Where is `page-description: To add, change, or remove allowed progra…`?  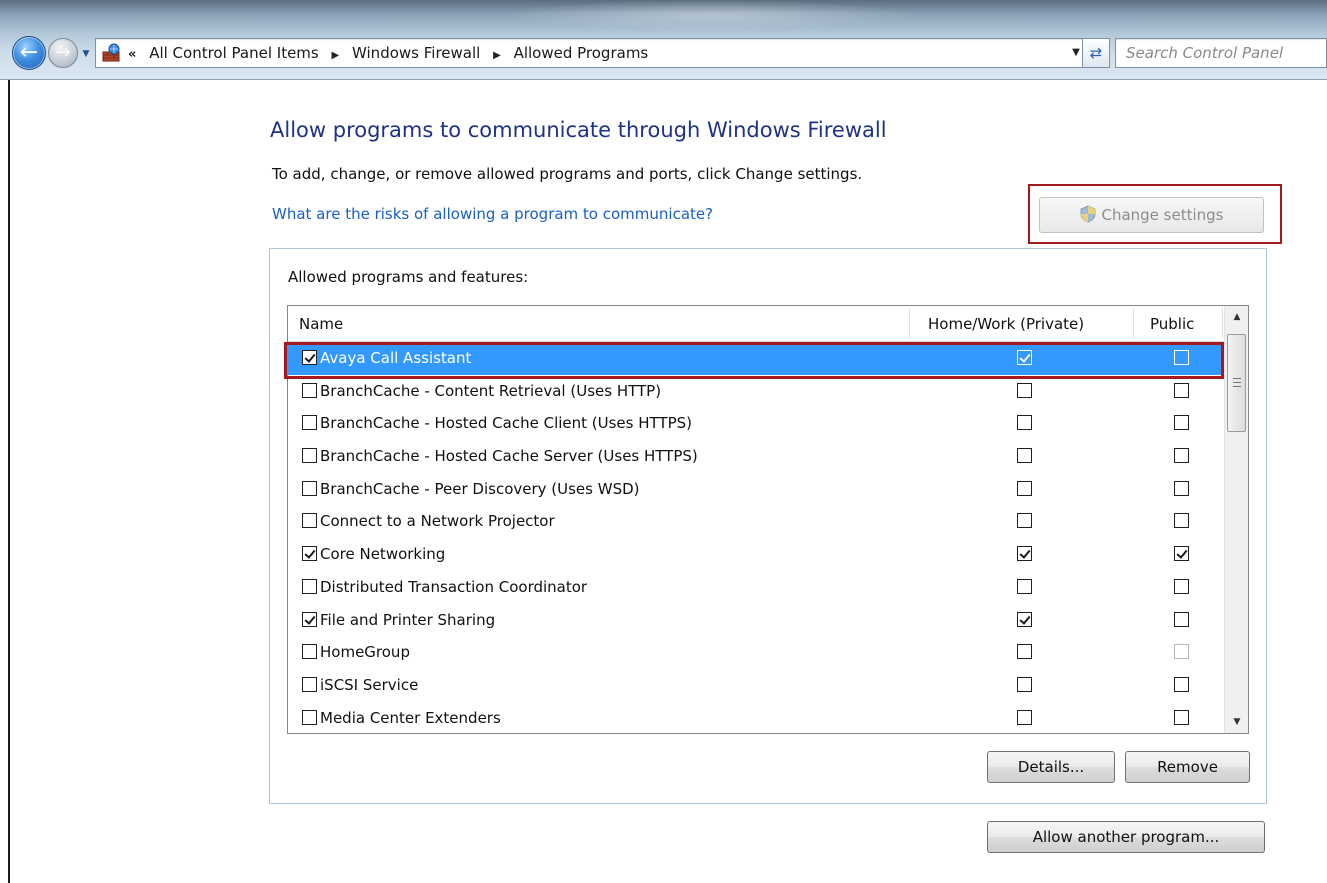
page-description: To add, change, or remove allowed progra… is located at coordinates (567, 174).